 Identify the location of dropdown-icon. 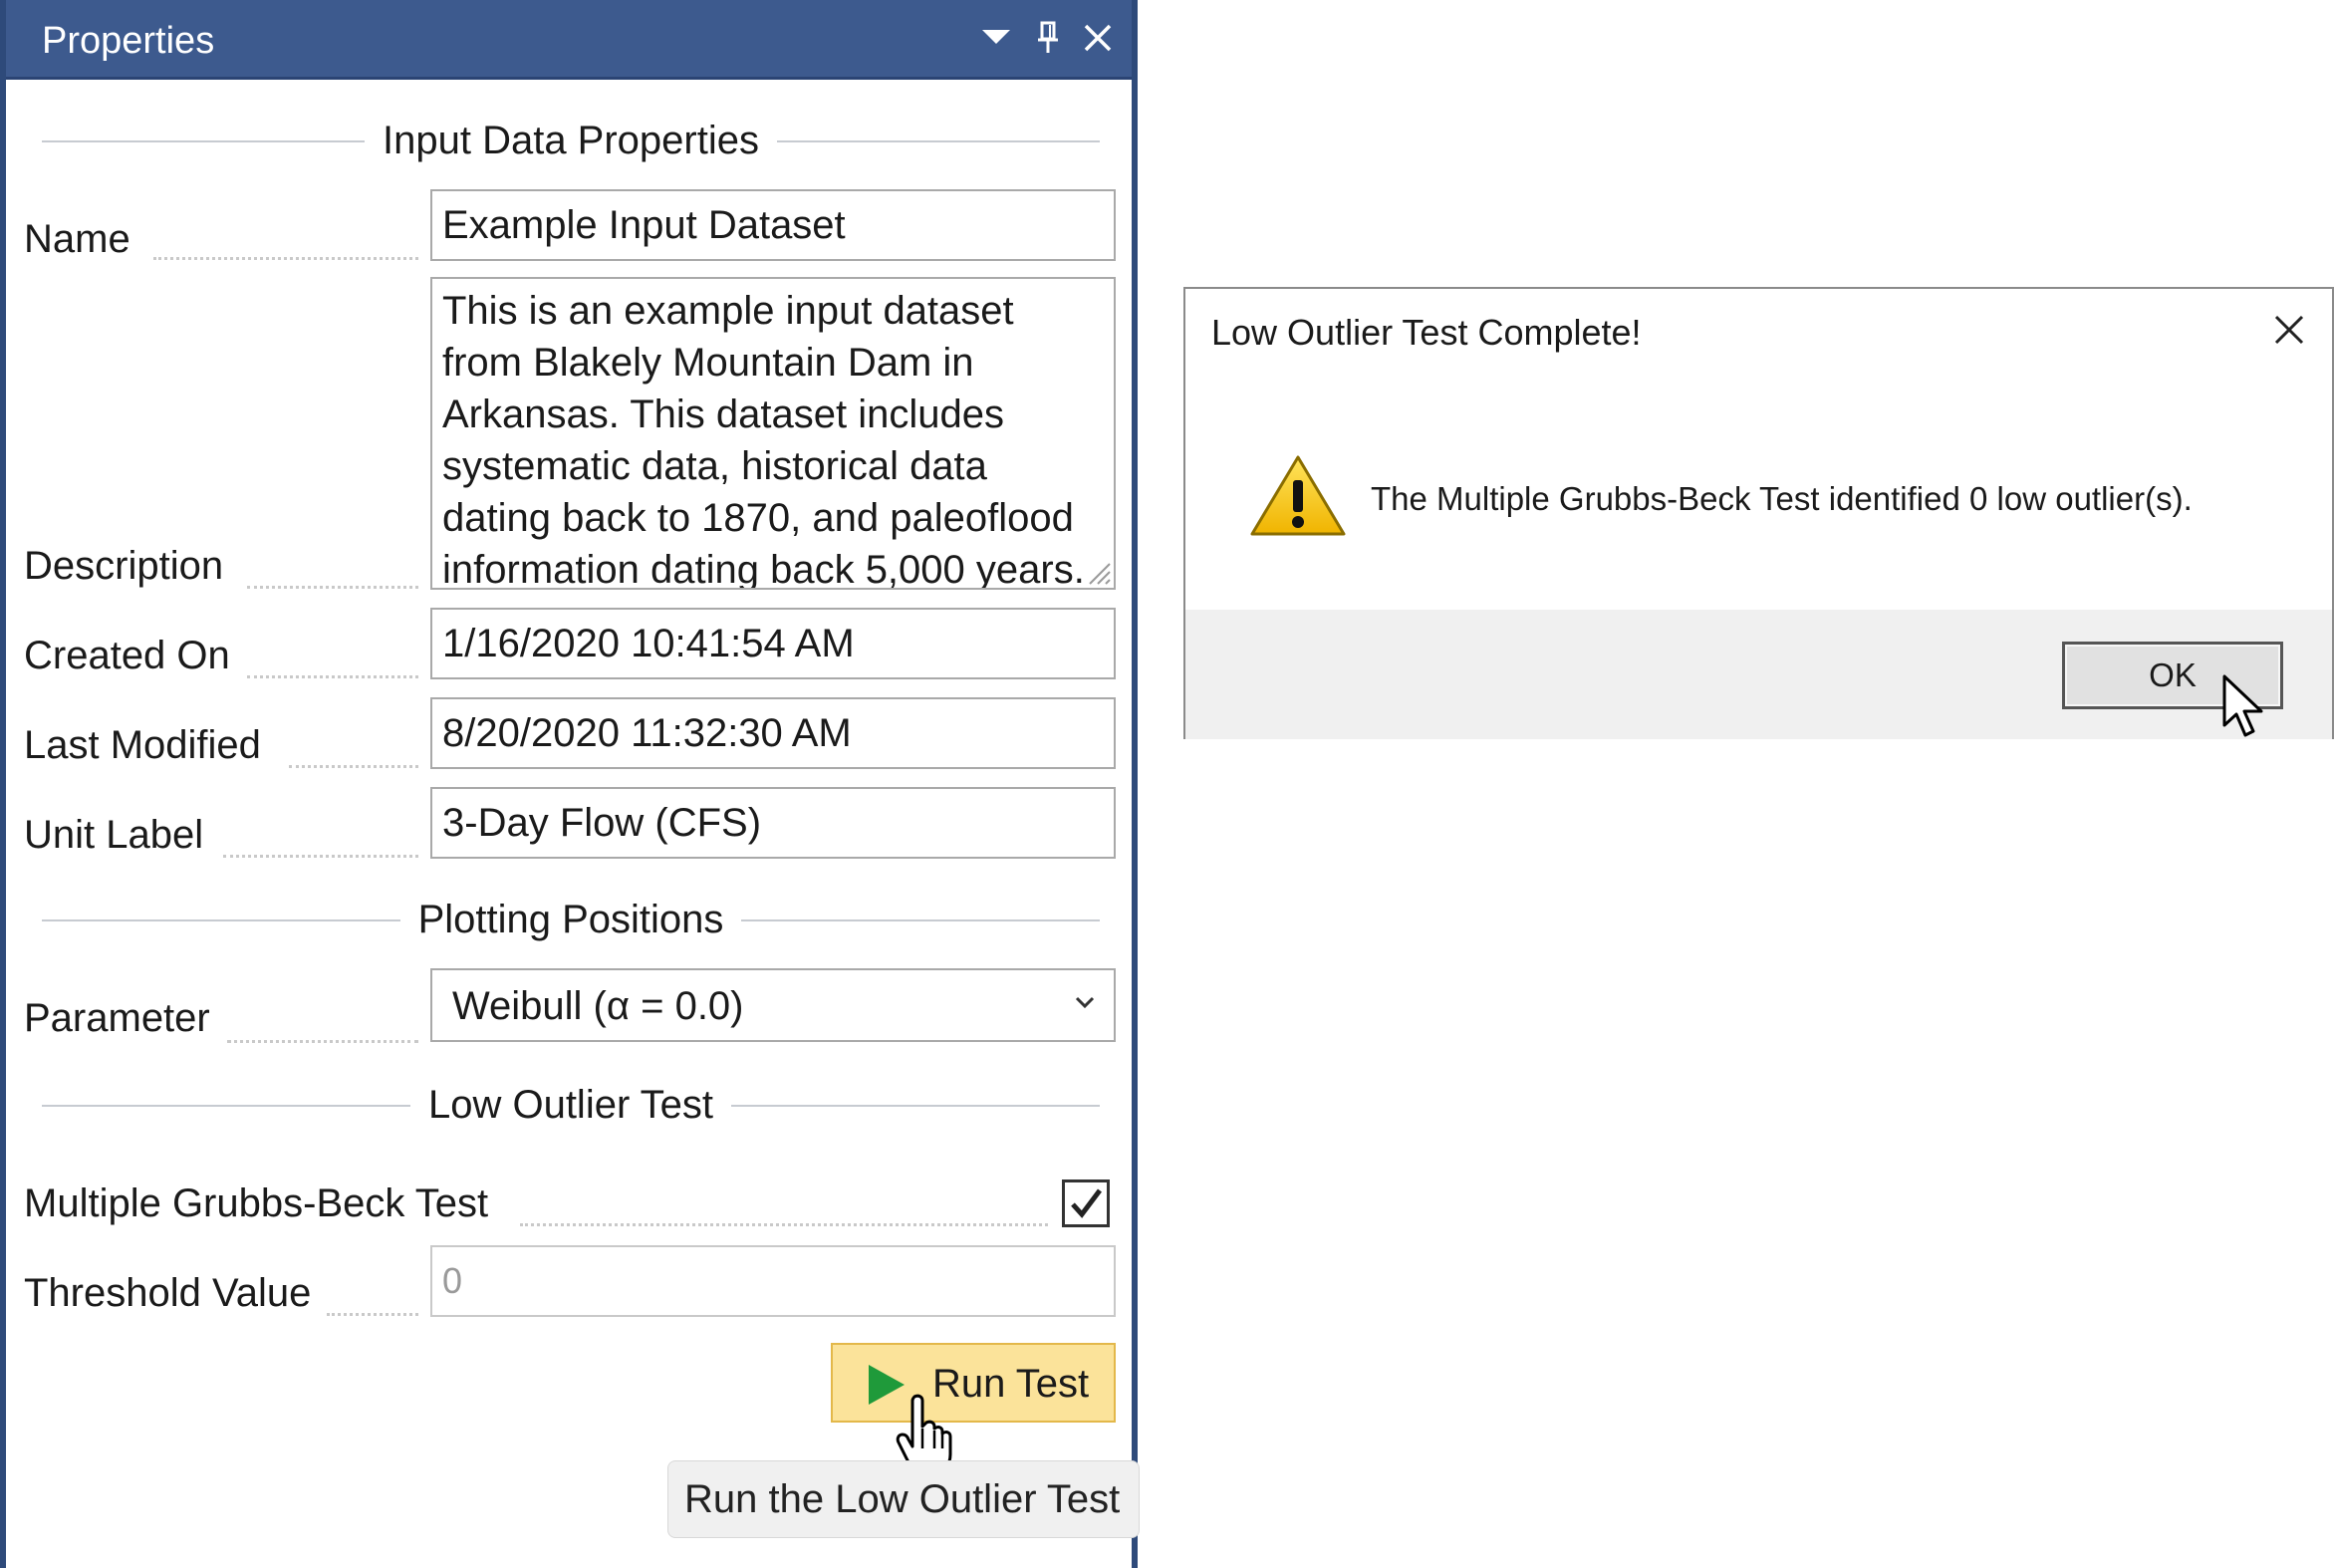
(996, 38).